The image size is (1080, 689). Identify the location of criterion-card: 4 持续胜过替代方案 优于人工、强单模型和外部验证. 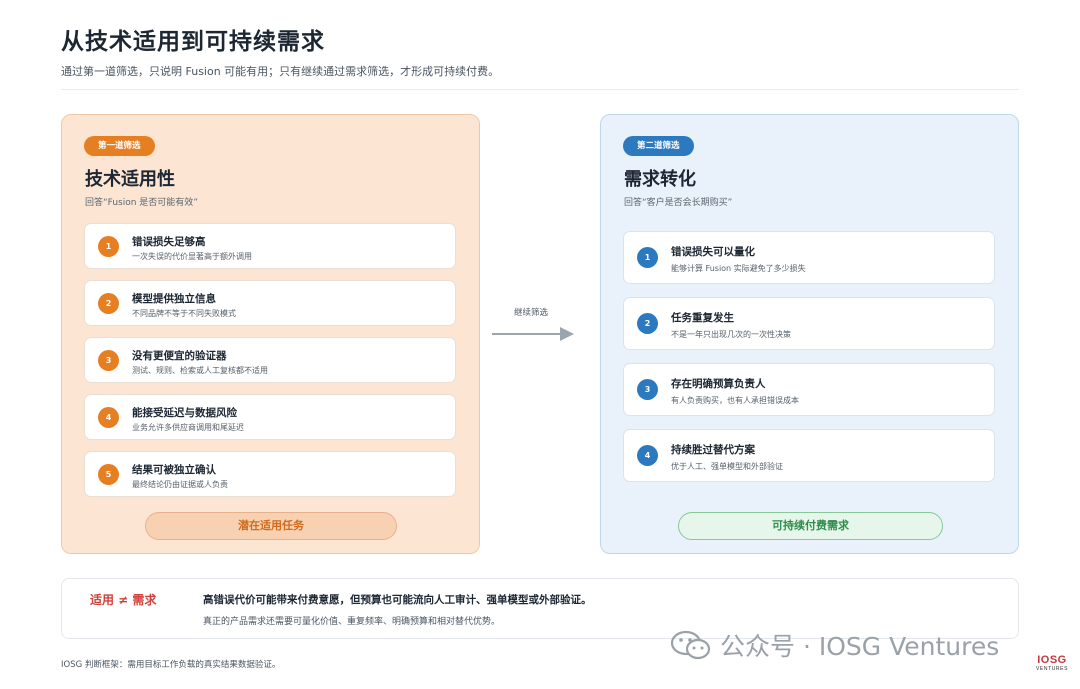
(809, 455).